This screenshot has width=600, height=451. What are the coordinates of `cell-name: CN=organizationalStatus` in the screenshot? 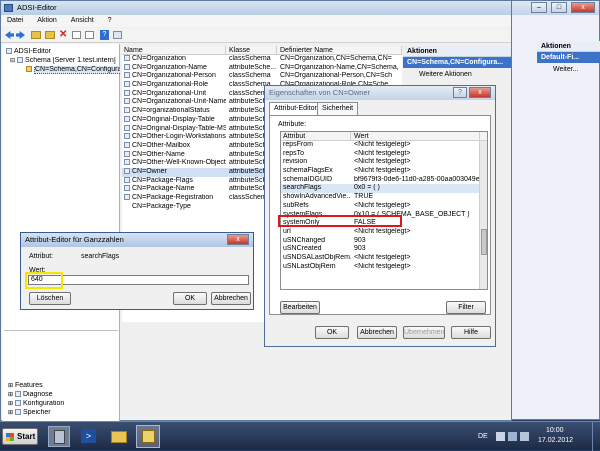 It's located at (174, 111).